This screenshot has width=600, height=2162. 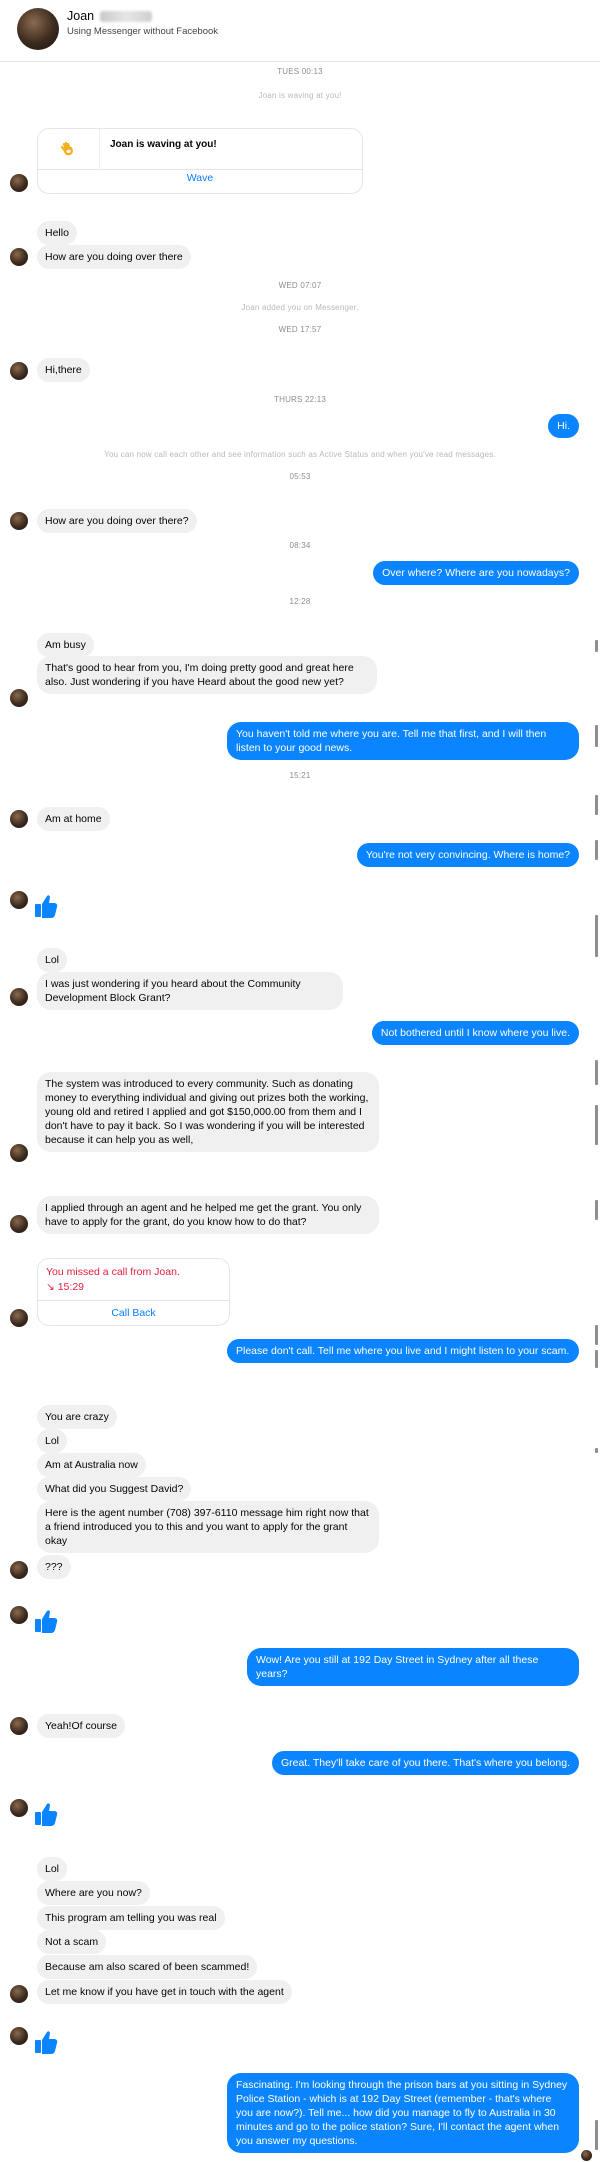 What do you see at coordinates (57, 233) in the screenshot?
I see `incoming-message: Hello` at bounding box center [57, 233].